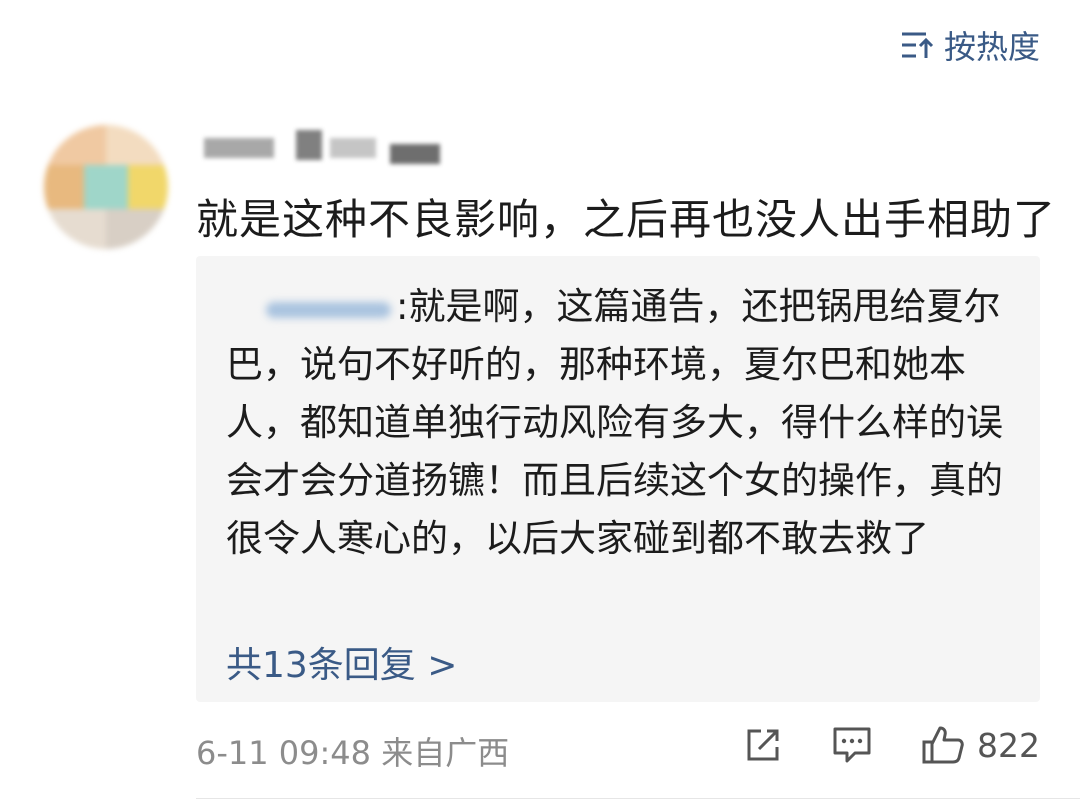  I want to click on sort-hot-icon, so click(917, 45).